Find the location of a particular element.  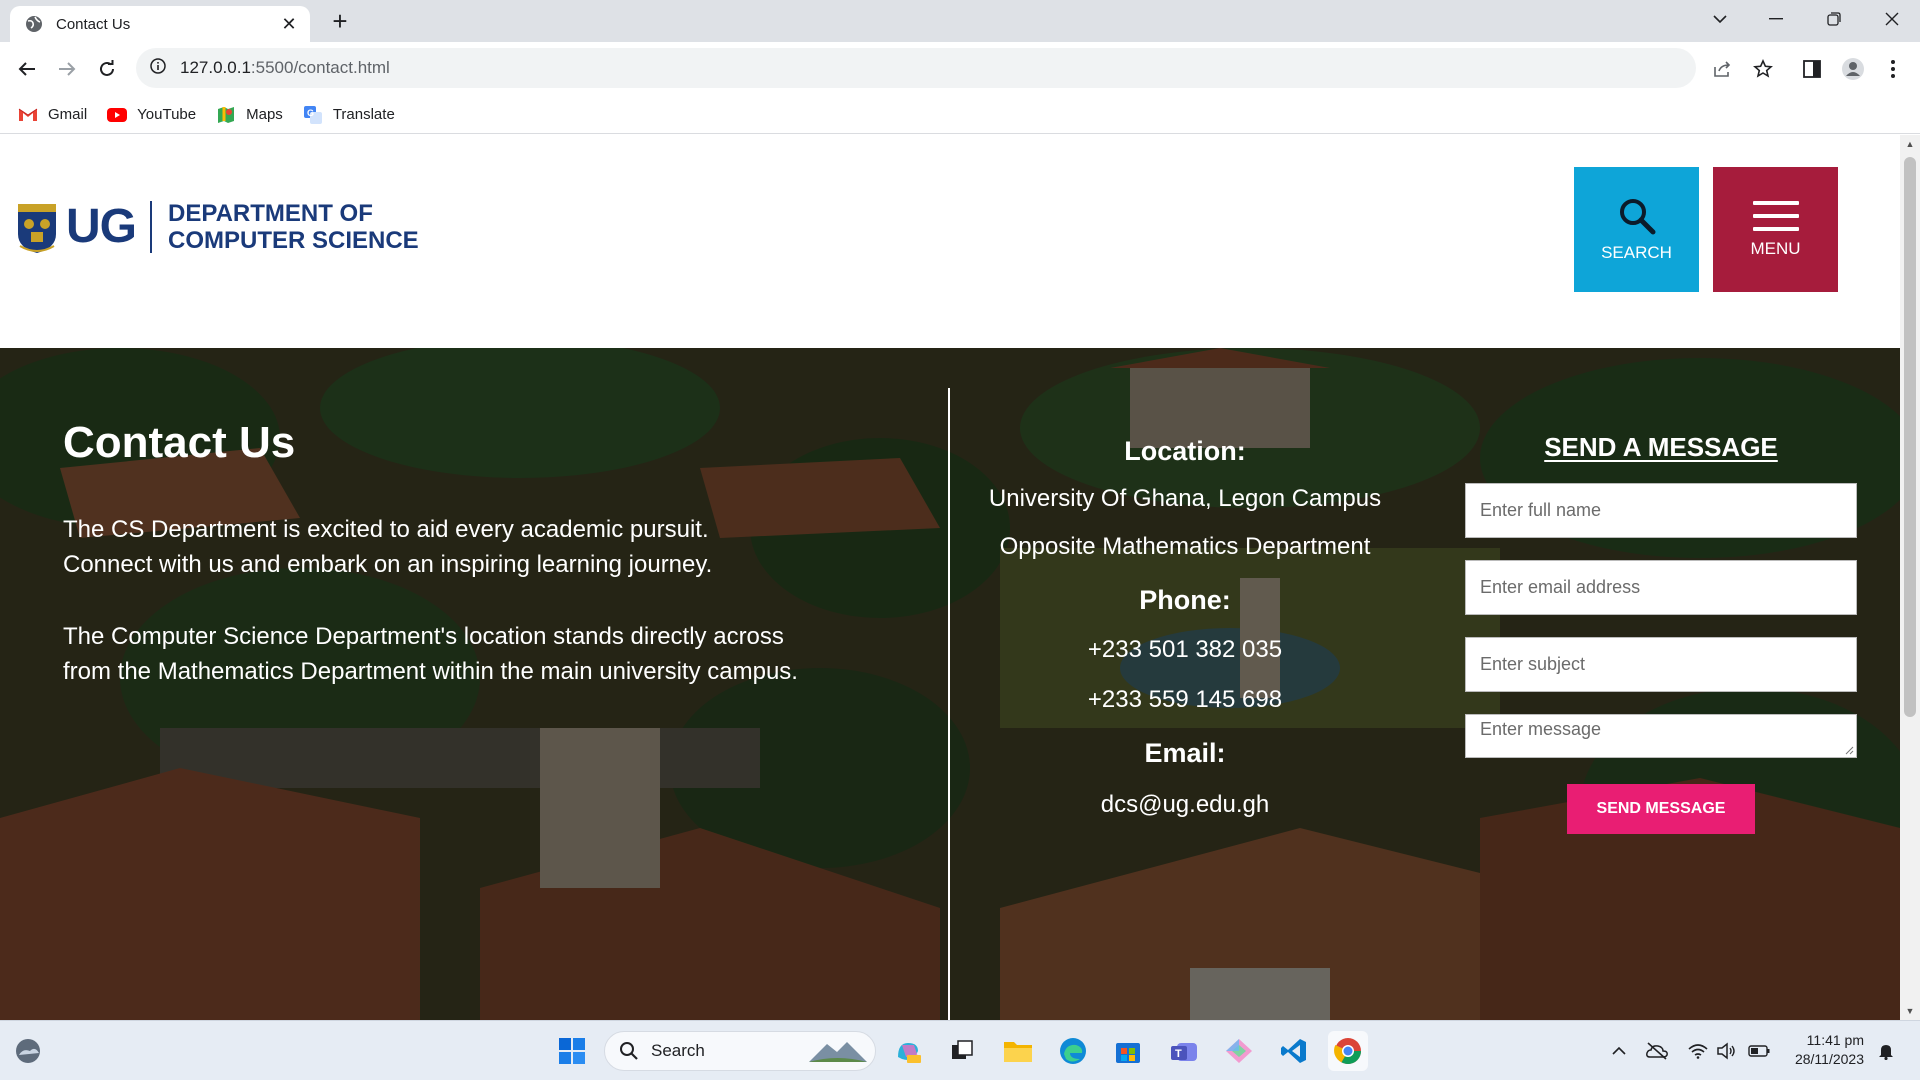

taskbar-search: Search is located at coordinates (740, 1051).